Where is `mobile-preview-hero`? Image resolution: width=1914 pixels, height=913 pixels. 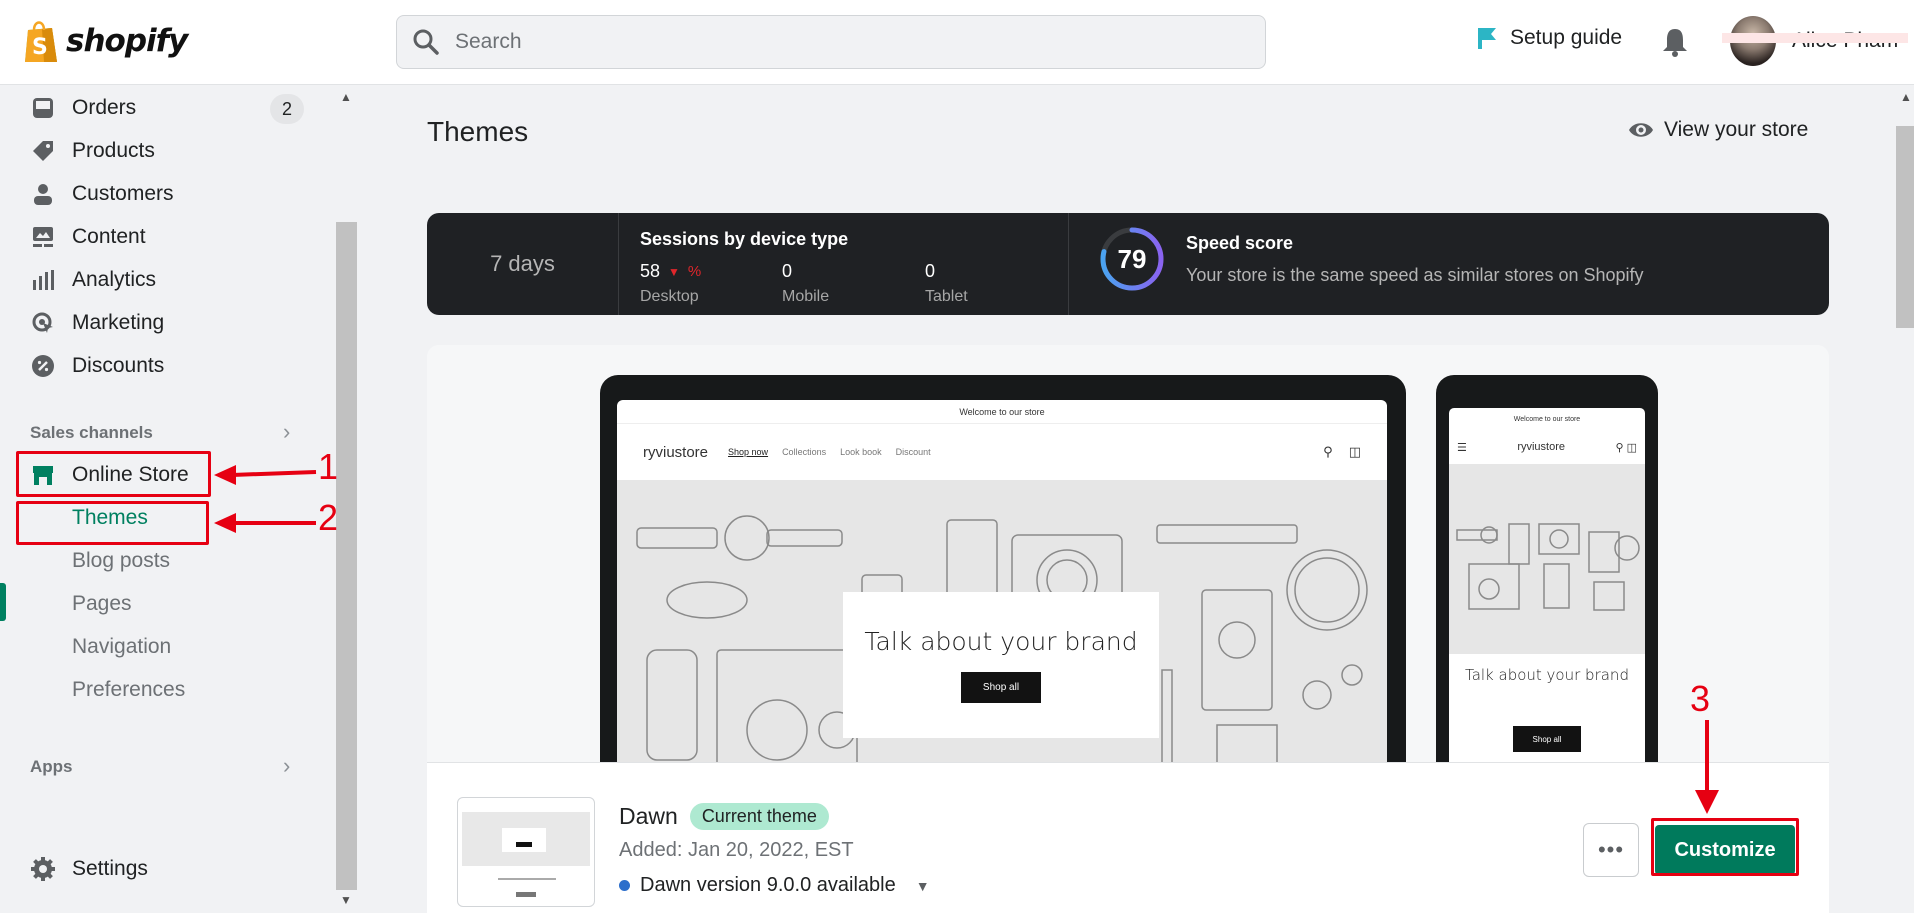
mobile-preview-hero is located at coordinates (1547, 559).